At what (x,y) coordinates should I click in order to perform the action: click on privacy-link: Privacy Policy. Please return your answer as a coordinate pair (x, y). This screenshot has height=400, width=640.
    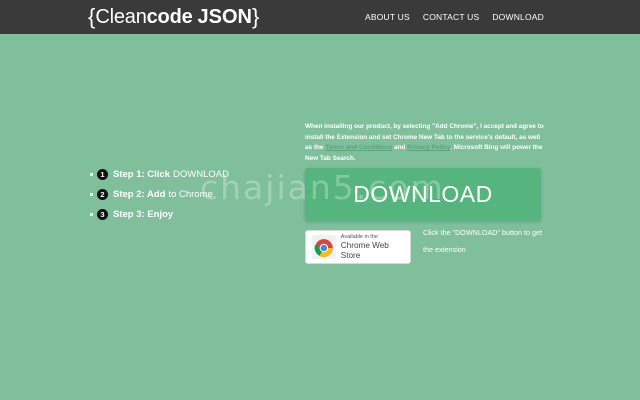
    Looking at the image, I should click on (428, 147).